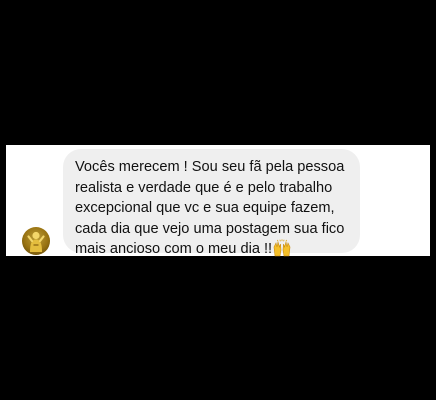 This screenshot has height=400, width=436. What do you see at coordinates (174, 249) in the screenshot?
I see `message-line-text: mais ancioso com o meu dia !!` at bounding box center [174, 249].